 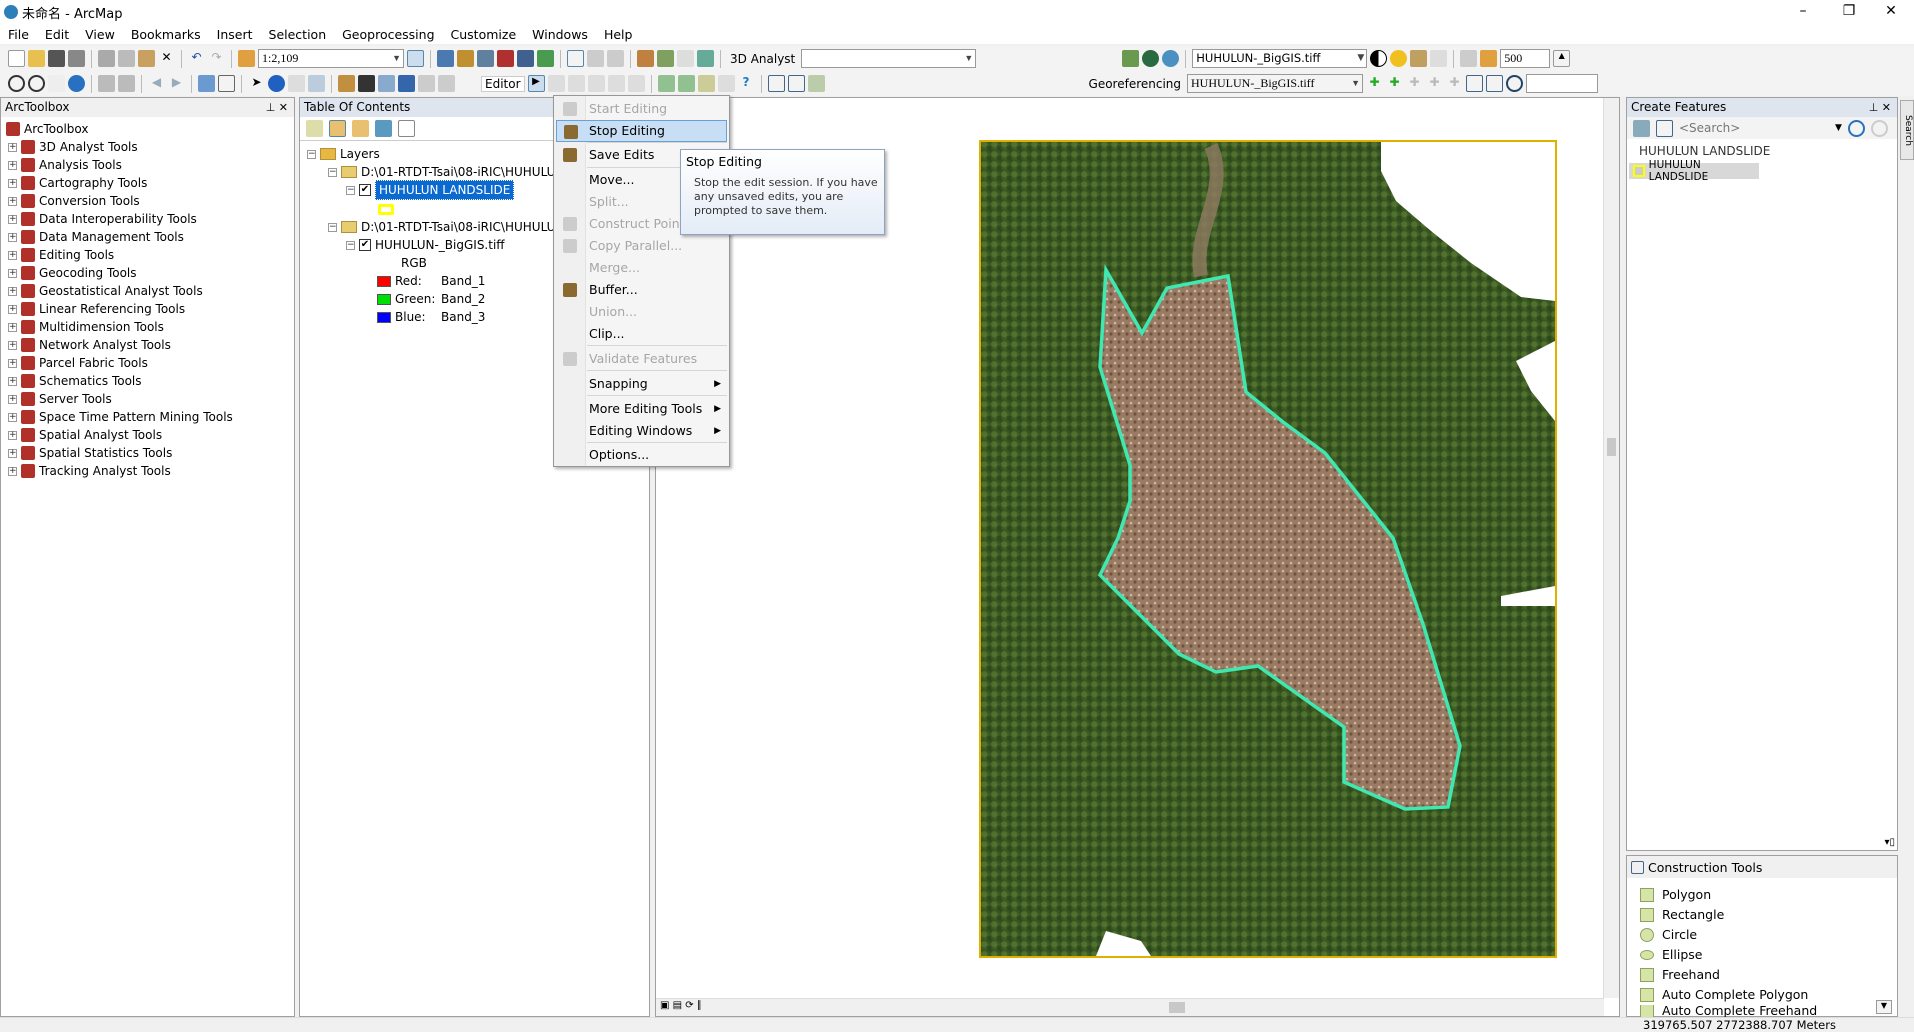 I want to click on menu-insert: Insert, so click(x=235, y=34).